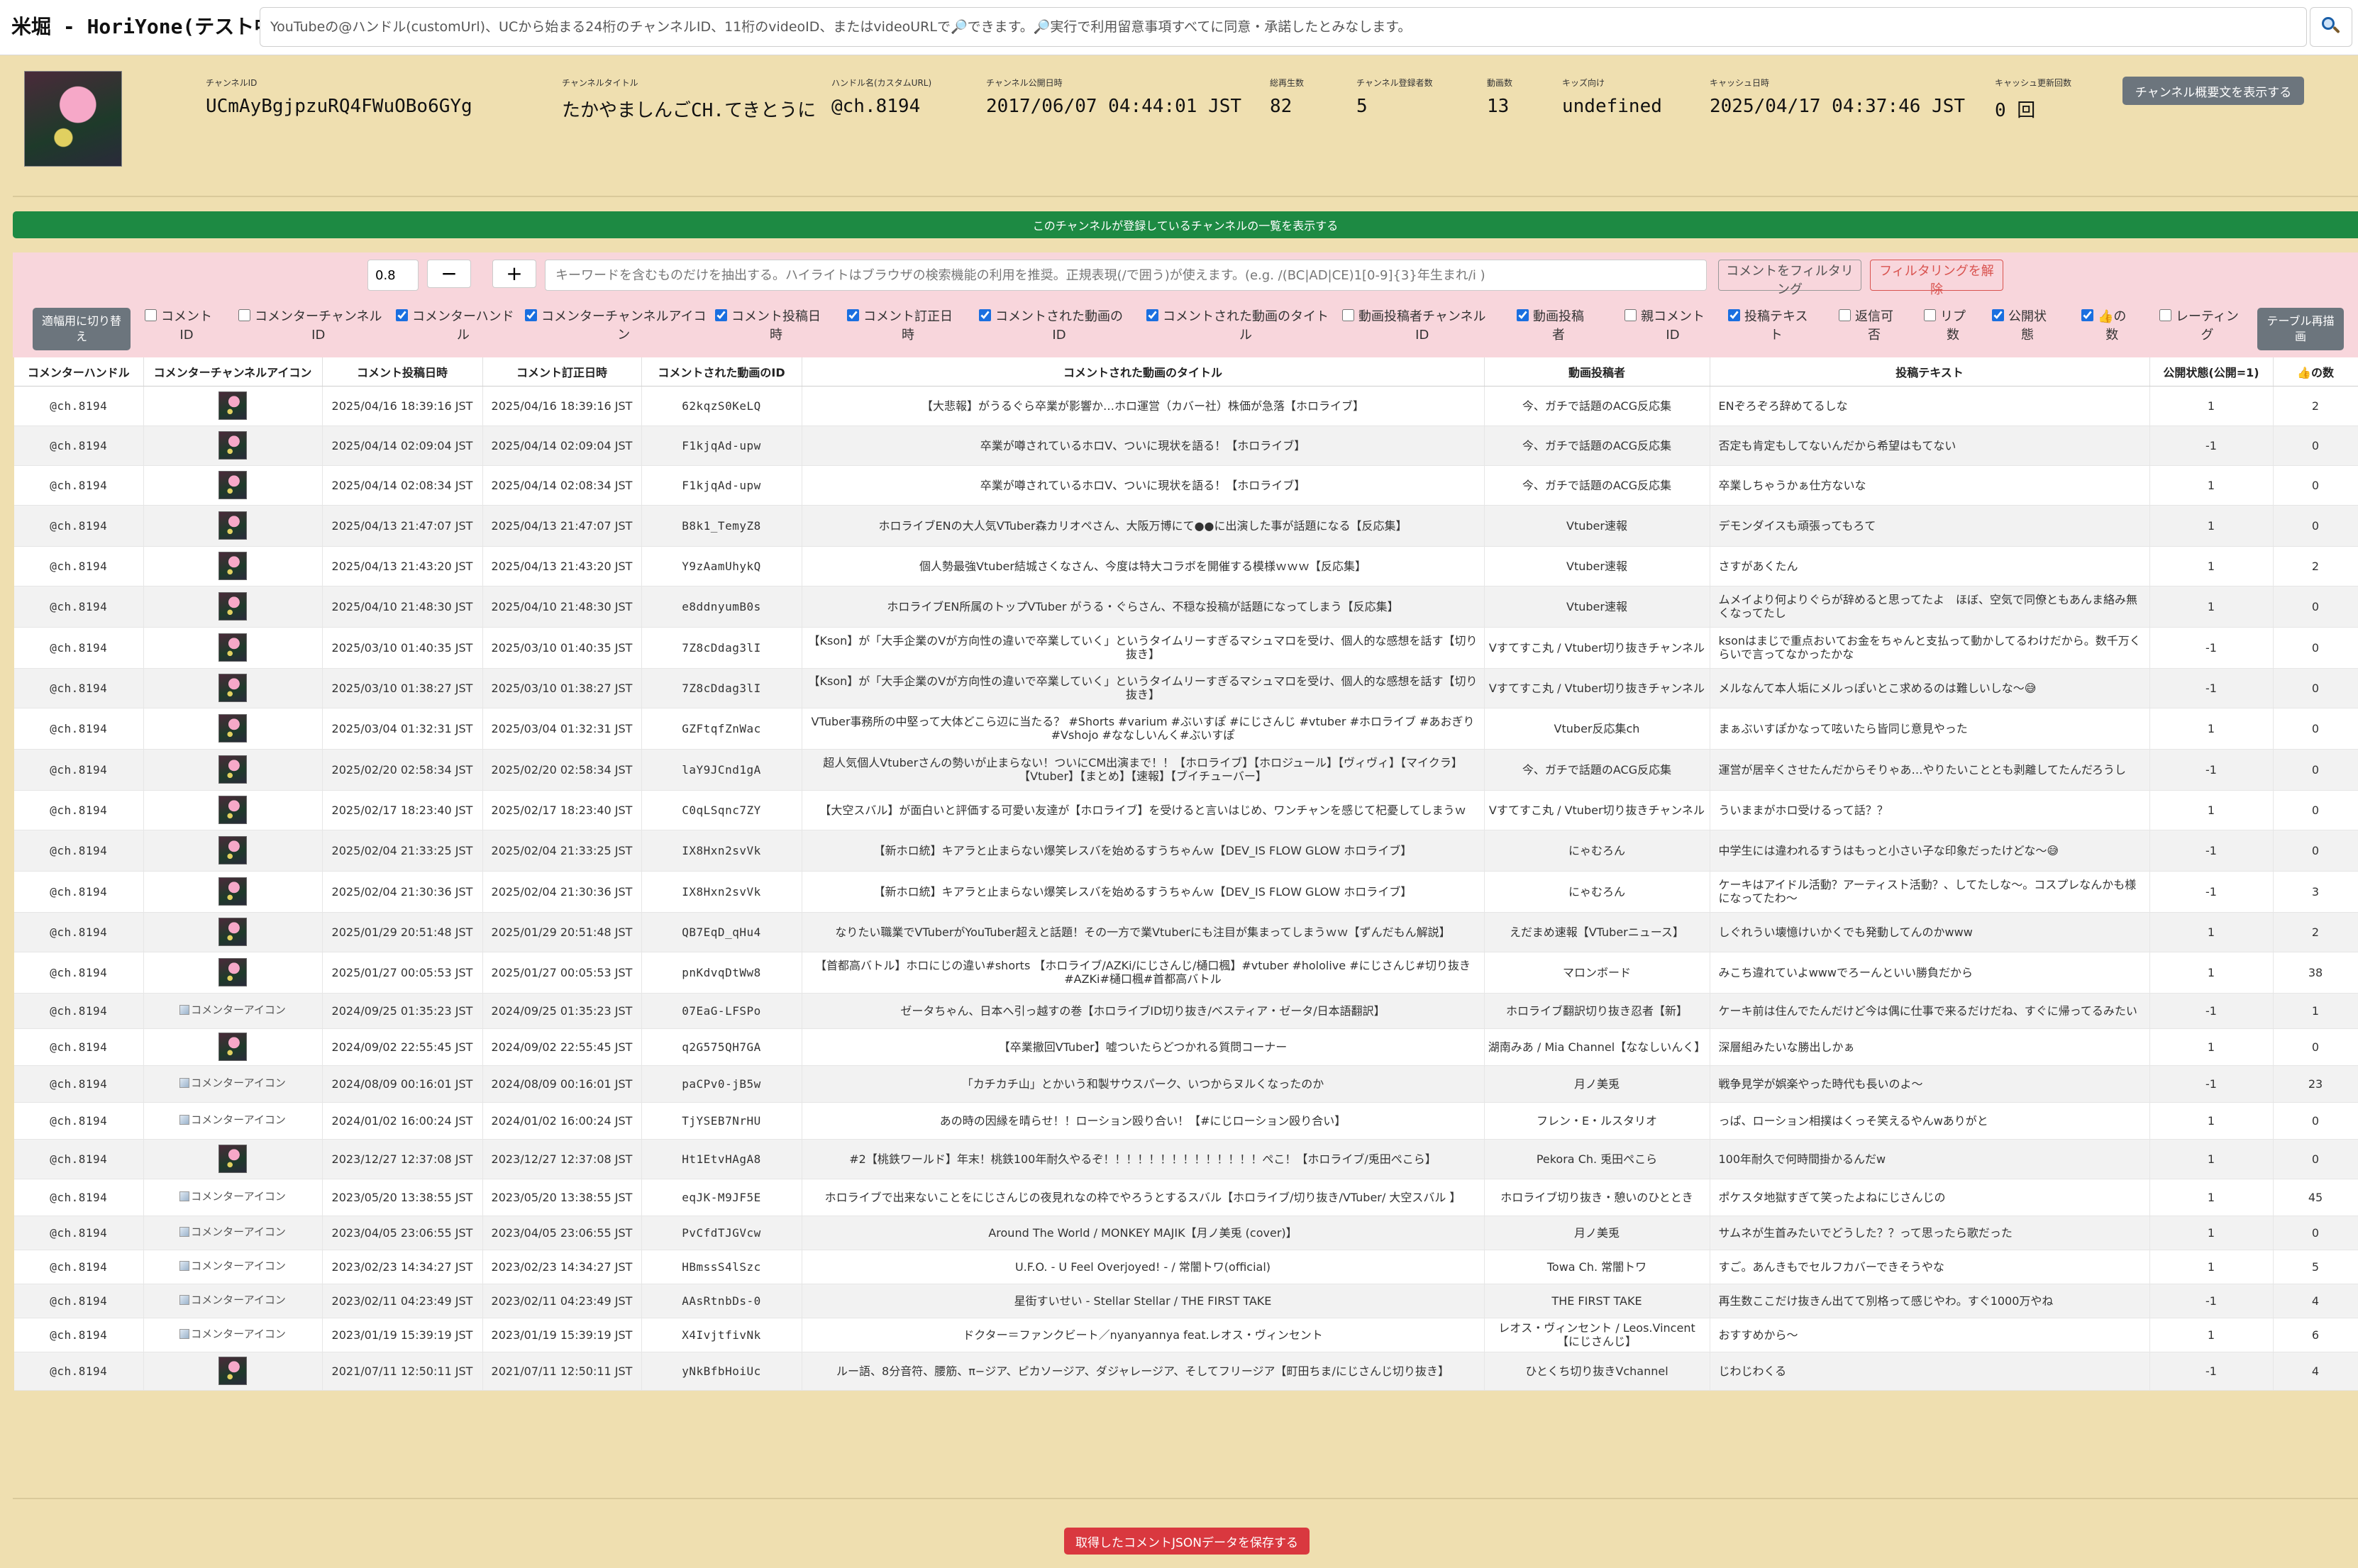 This screenshot has width=2358, height=1568. I want to click on column-header: 投稿テキスト, so click(1930, 372).